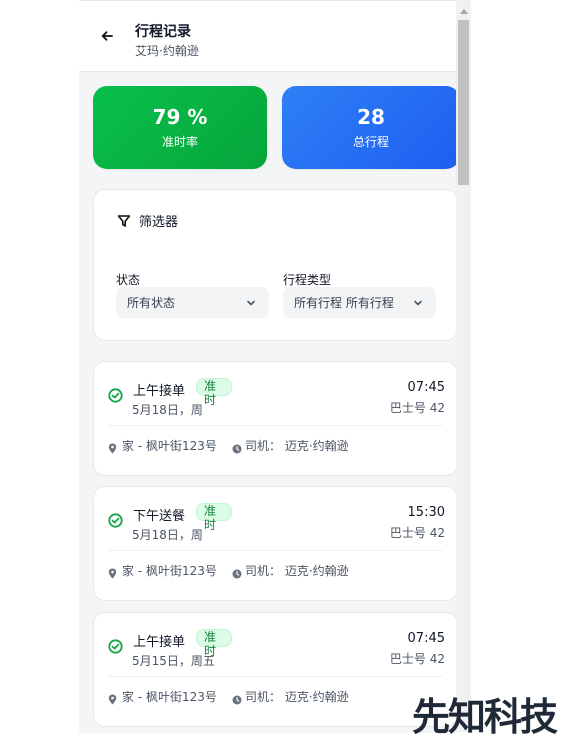 This screenshot has width=568, height=741. I want to click on on-time-rate-label: 准时率, so click(179, 142).